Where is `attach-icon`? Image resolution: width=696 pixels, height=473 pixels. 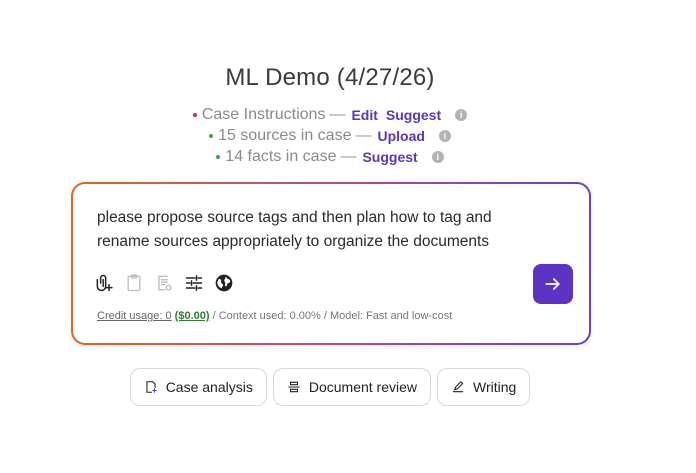
attach-icon is located at coordinates (104, 283).